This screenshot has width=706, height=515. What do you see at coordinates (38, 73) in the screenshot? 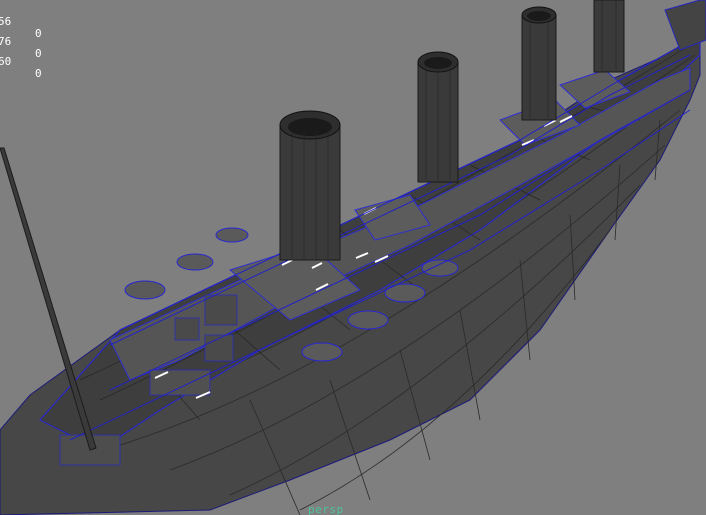
I see `hud-secondary: 0` at bounding box center [38, 73].